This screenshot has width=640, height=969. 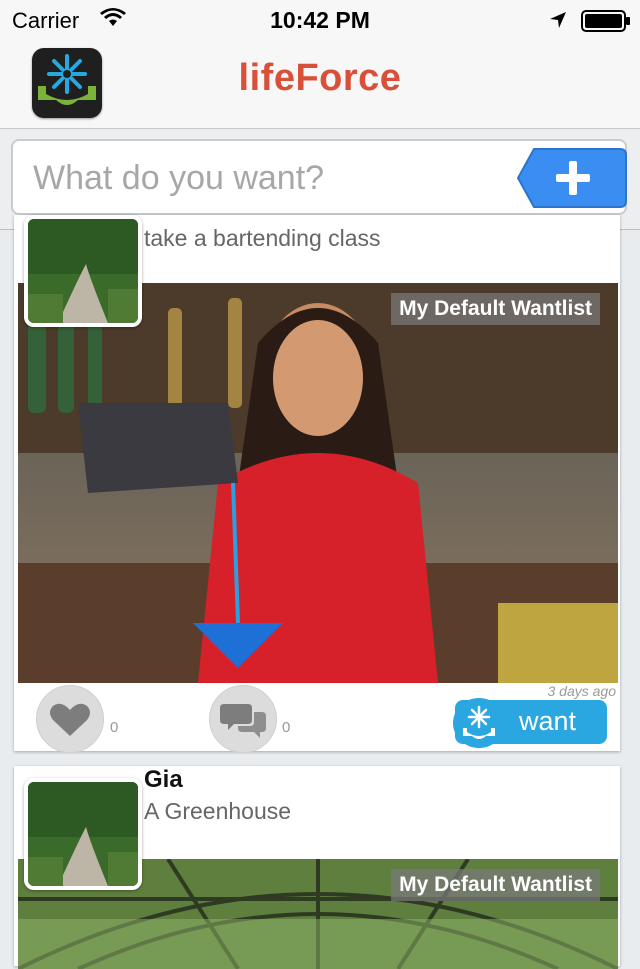 I want to click on comment-button, so click(x=243, y=719).